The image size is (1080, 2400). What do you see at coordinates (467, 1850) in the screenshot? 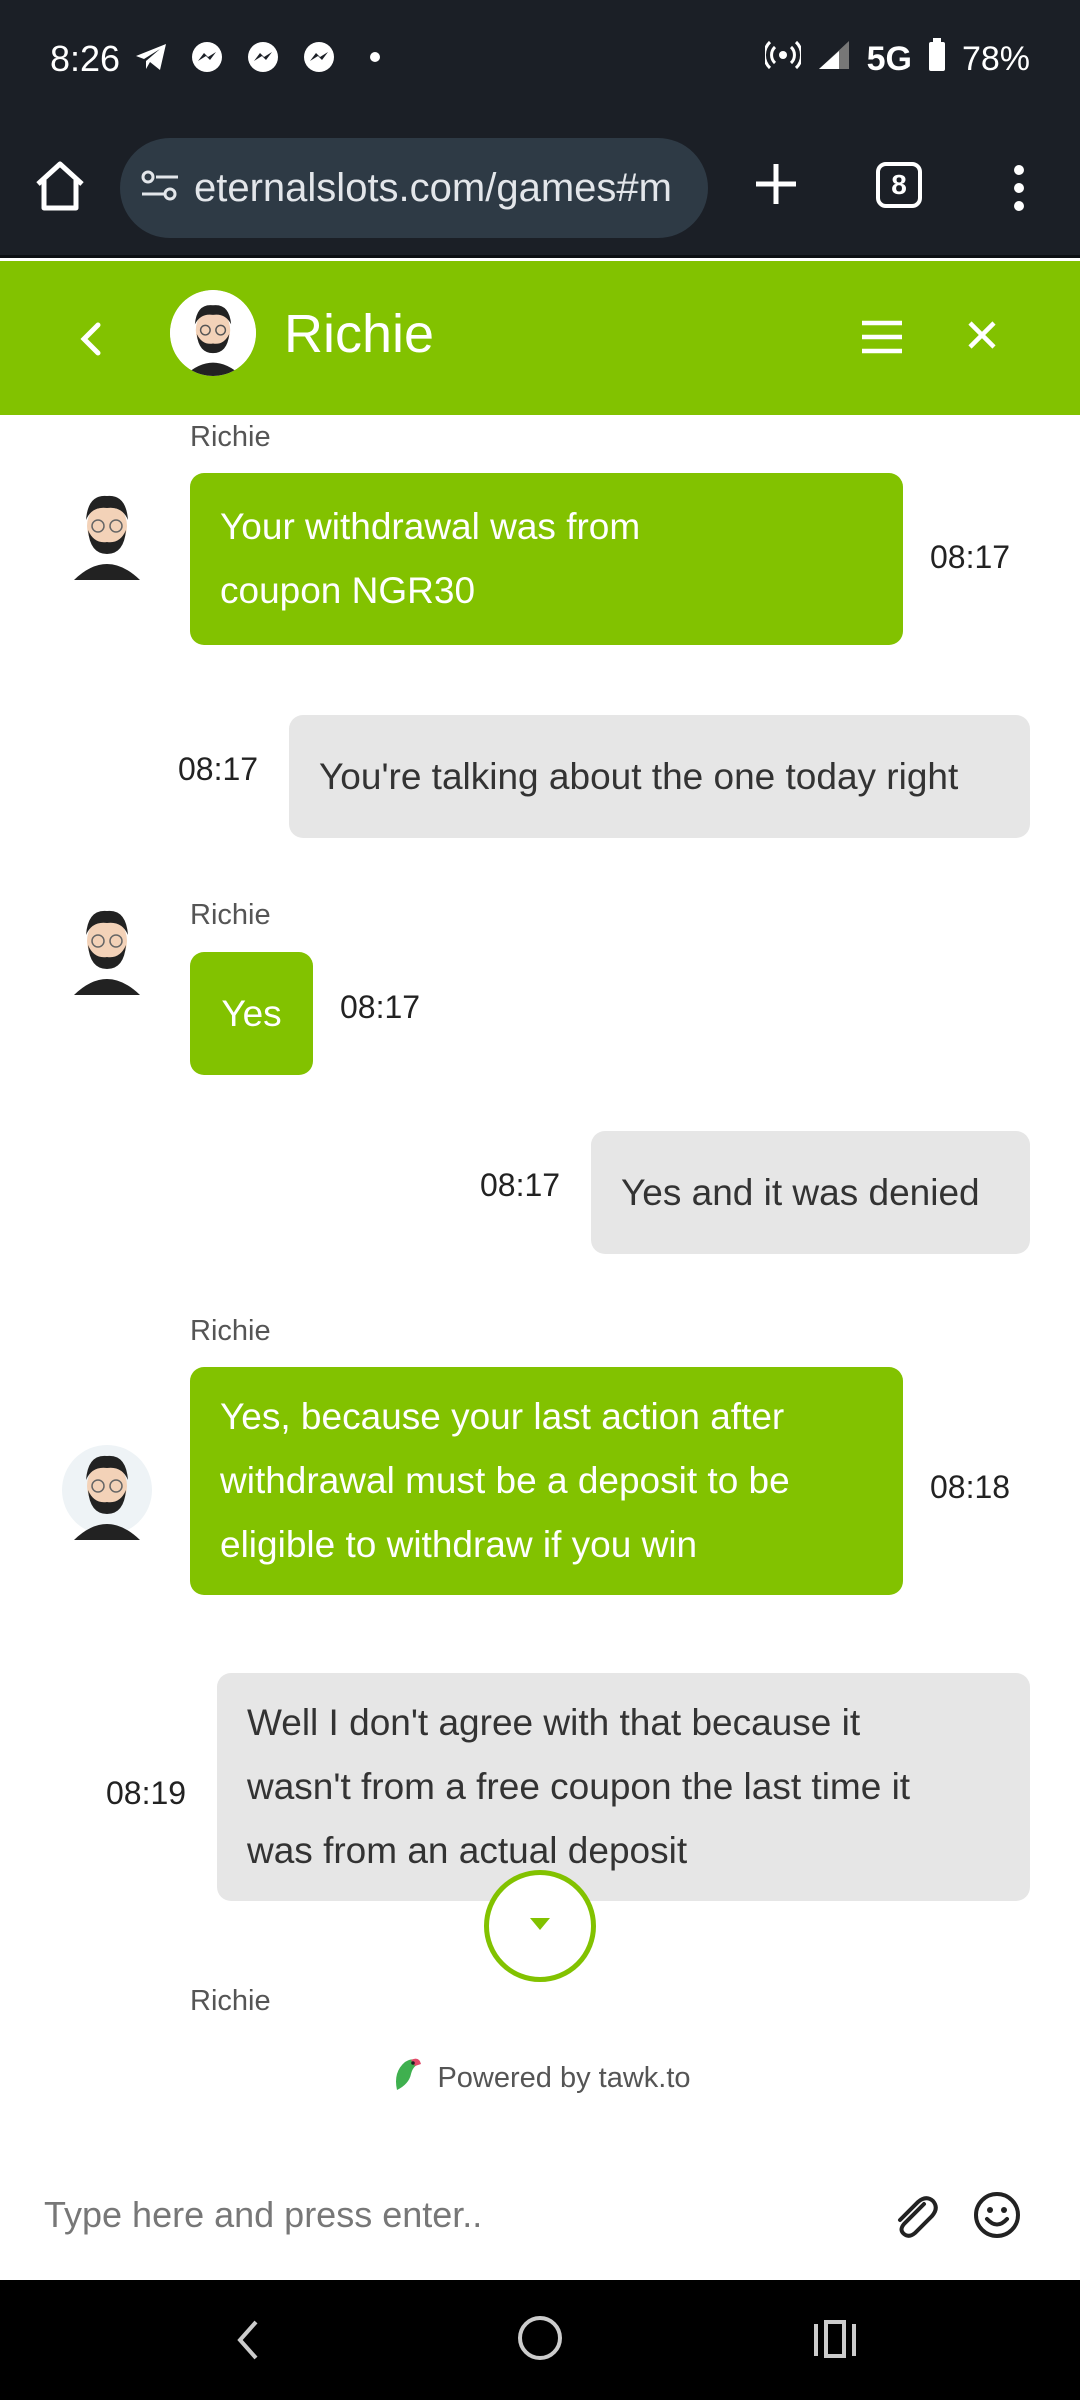
I see `message-line: was from an actual deposit` at bounding box center [467, 1850].